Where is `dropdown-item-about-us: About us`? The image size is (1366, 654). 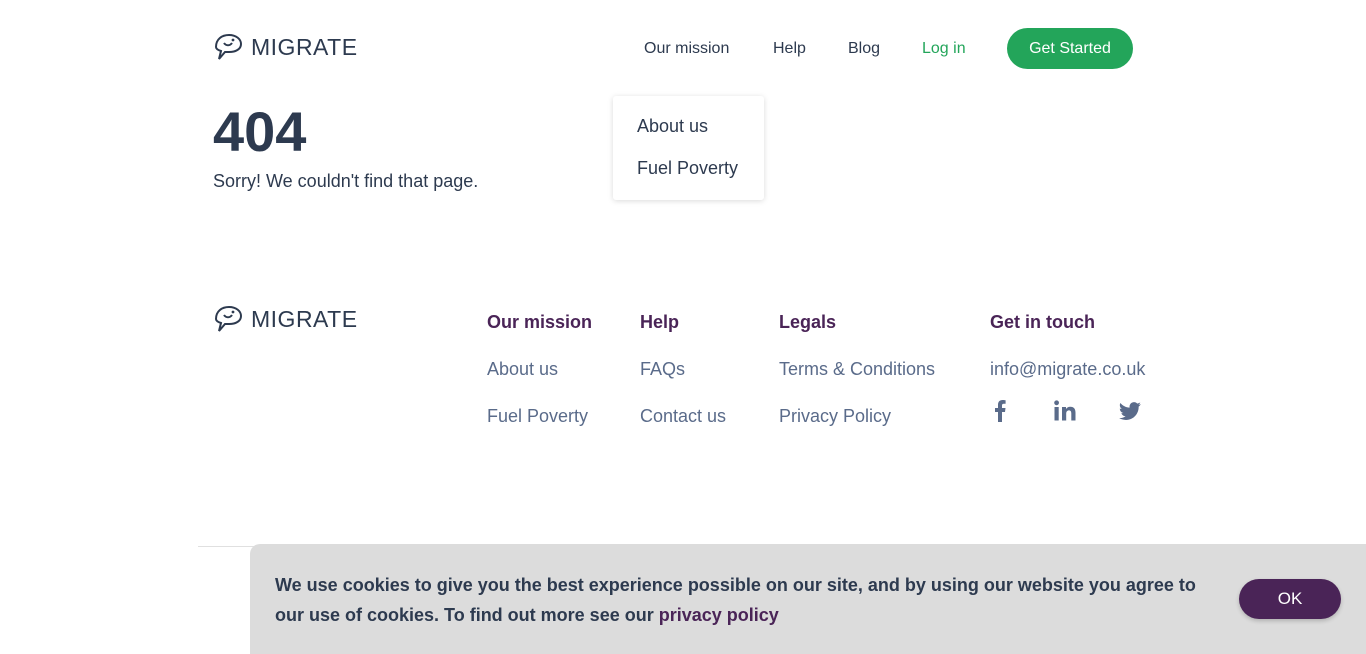
dropdown-item-about-us: About us is located at coordinates (672, 126).